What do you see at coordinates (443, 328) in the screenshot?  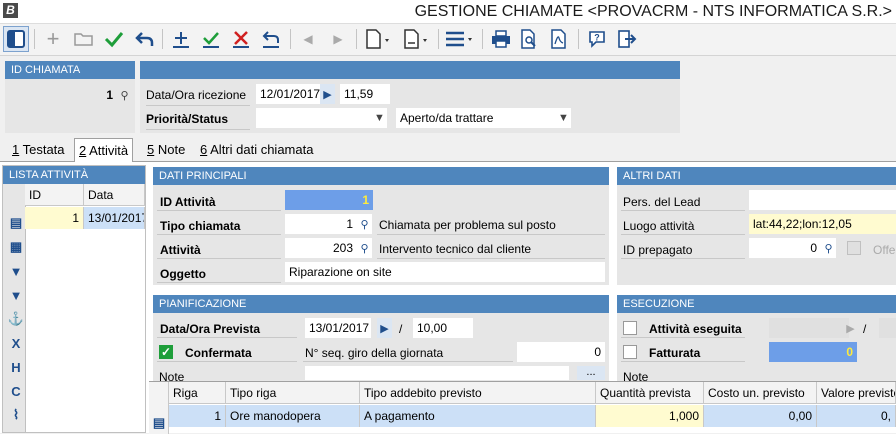 I see `ora-prevista-field: 10,00` at bounding box center [443, 328].